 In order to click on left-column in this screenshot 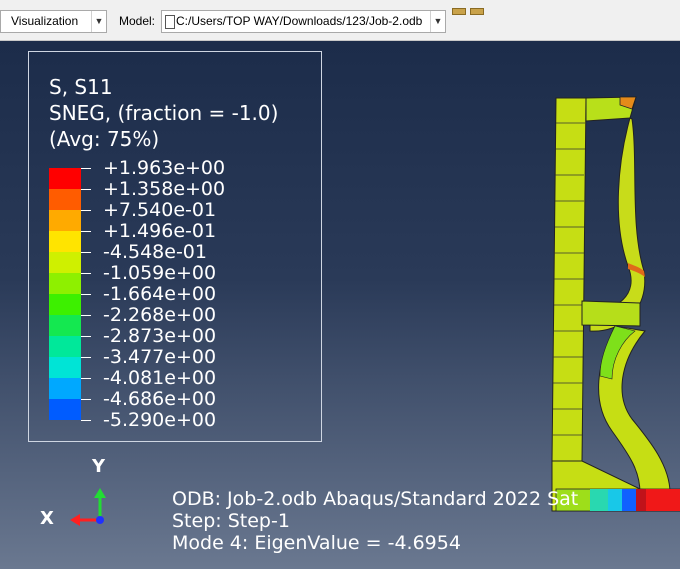, I will do `click(569, 279)`.